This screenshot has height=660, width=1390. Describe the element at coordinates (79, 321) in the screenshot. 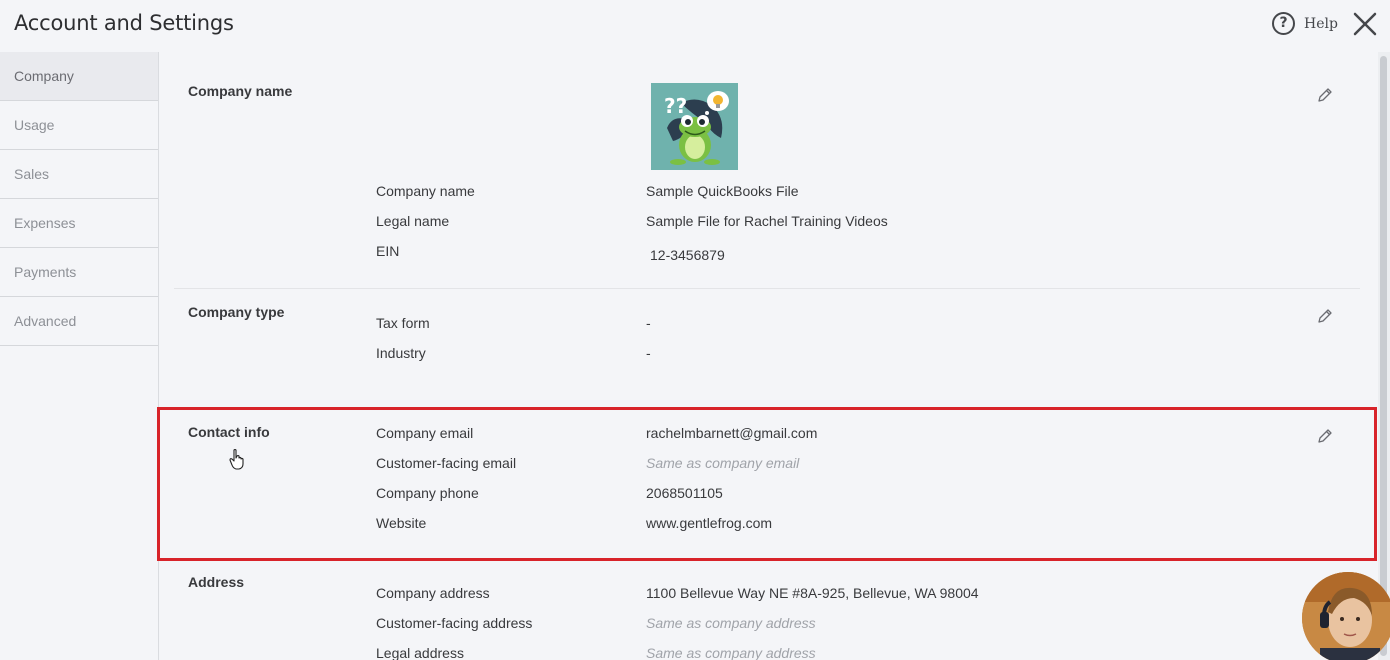

I see `sidebar-item-advanced: Advanced` at that location.